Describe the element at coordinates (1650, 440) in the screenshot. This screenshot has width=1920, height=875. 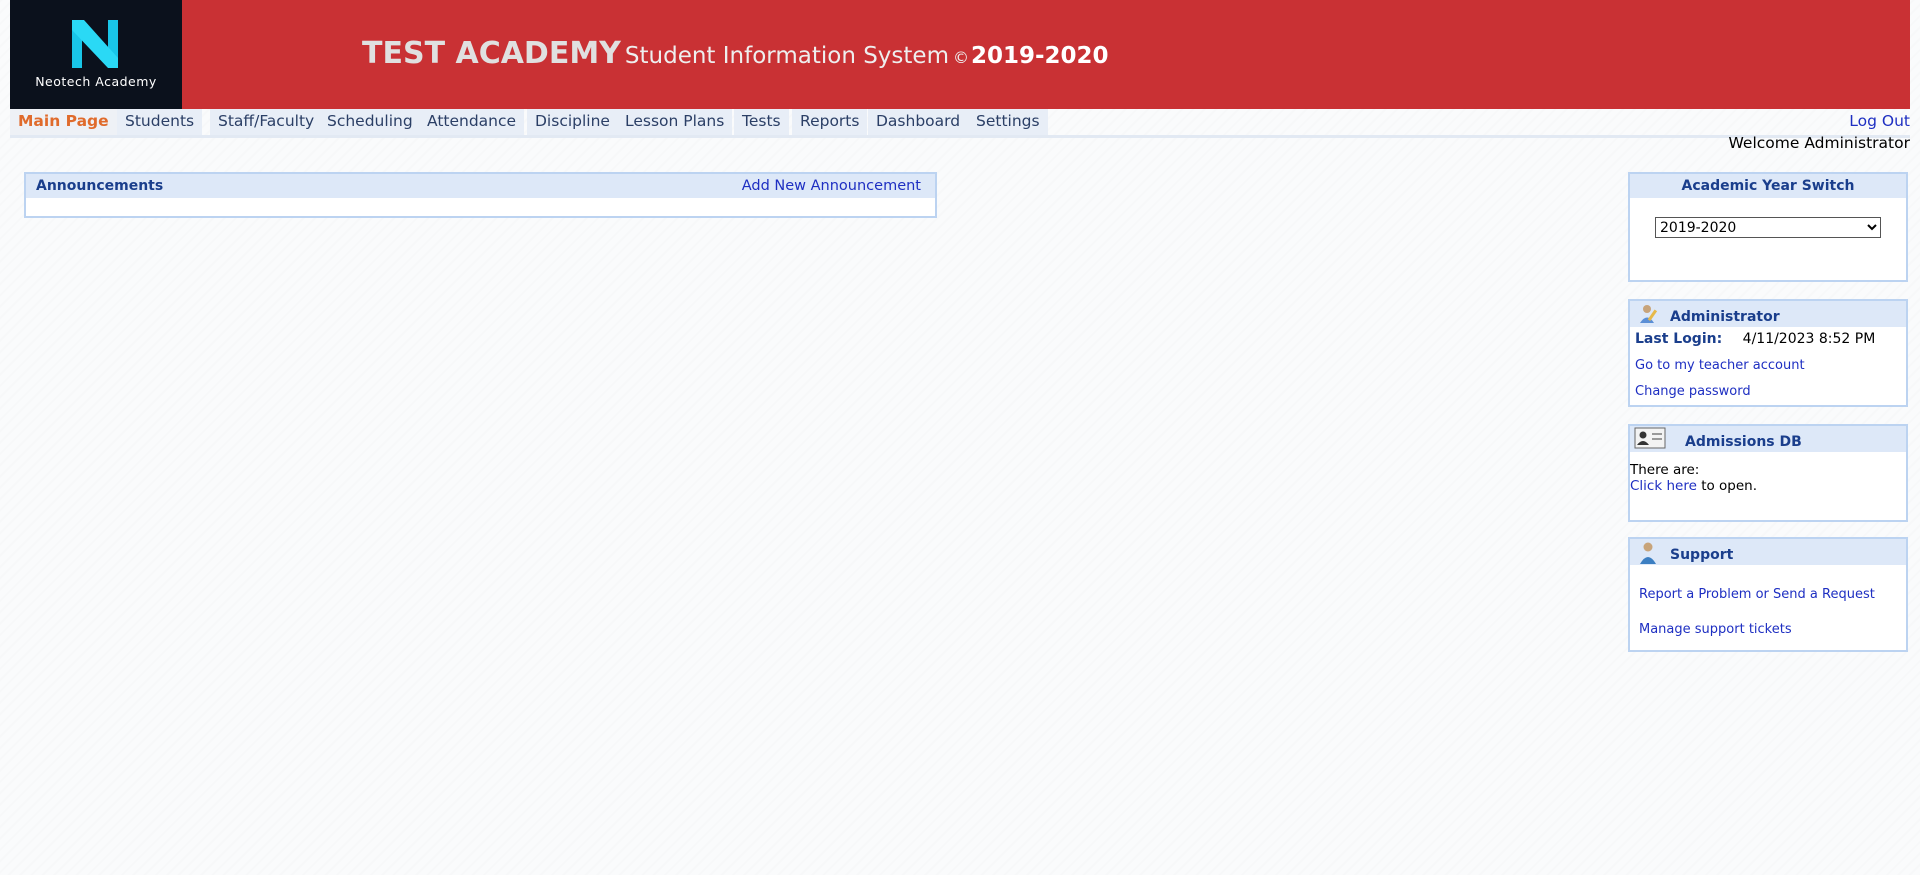
I see `id-card-icon` at that location.